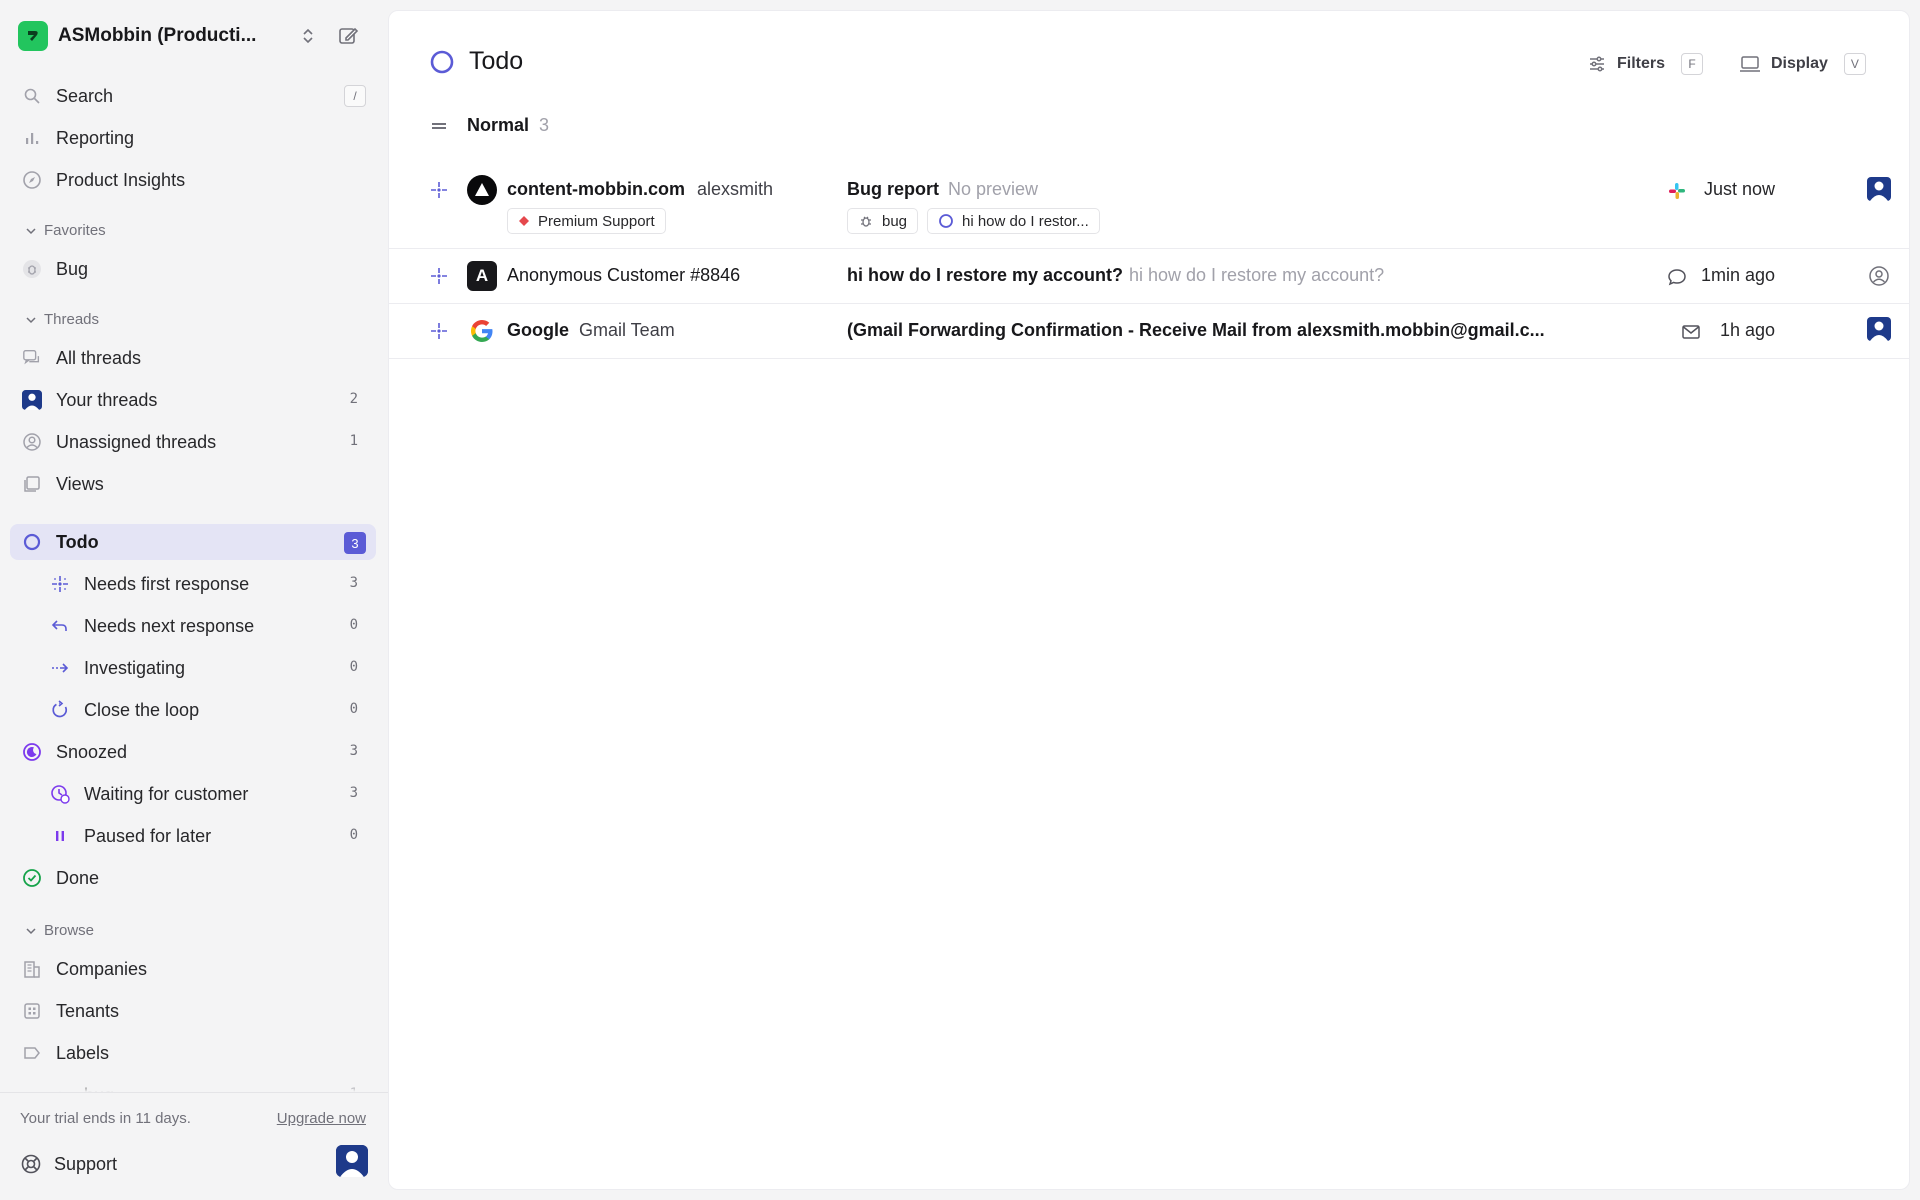 The width and height of the screenshot is (1920, 1200). I want to click on browse-section-toggle: Browse, so click(59, 930).